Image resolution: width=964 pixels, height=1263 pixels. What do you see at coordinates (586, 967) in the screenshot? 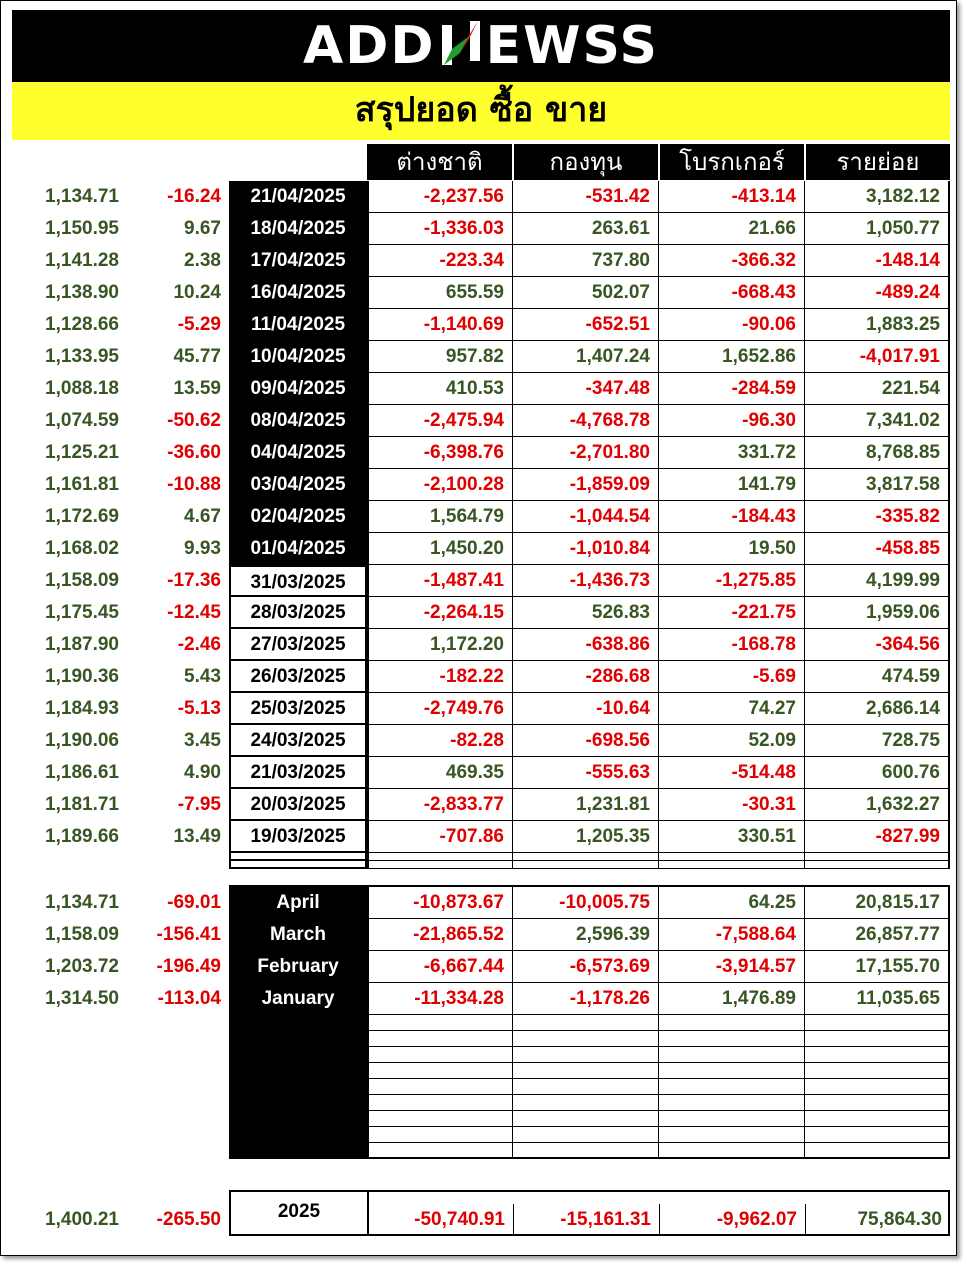
I see `month-value-fund: -6,573.69` at bounding box center [586, 967].